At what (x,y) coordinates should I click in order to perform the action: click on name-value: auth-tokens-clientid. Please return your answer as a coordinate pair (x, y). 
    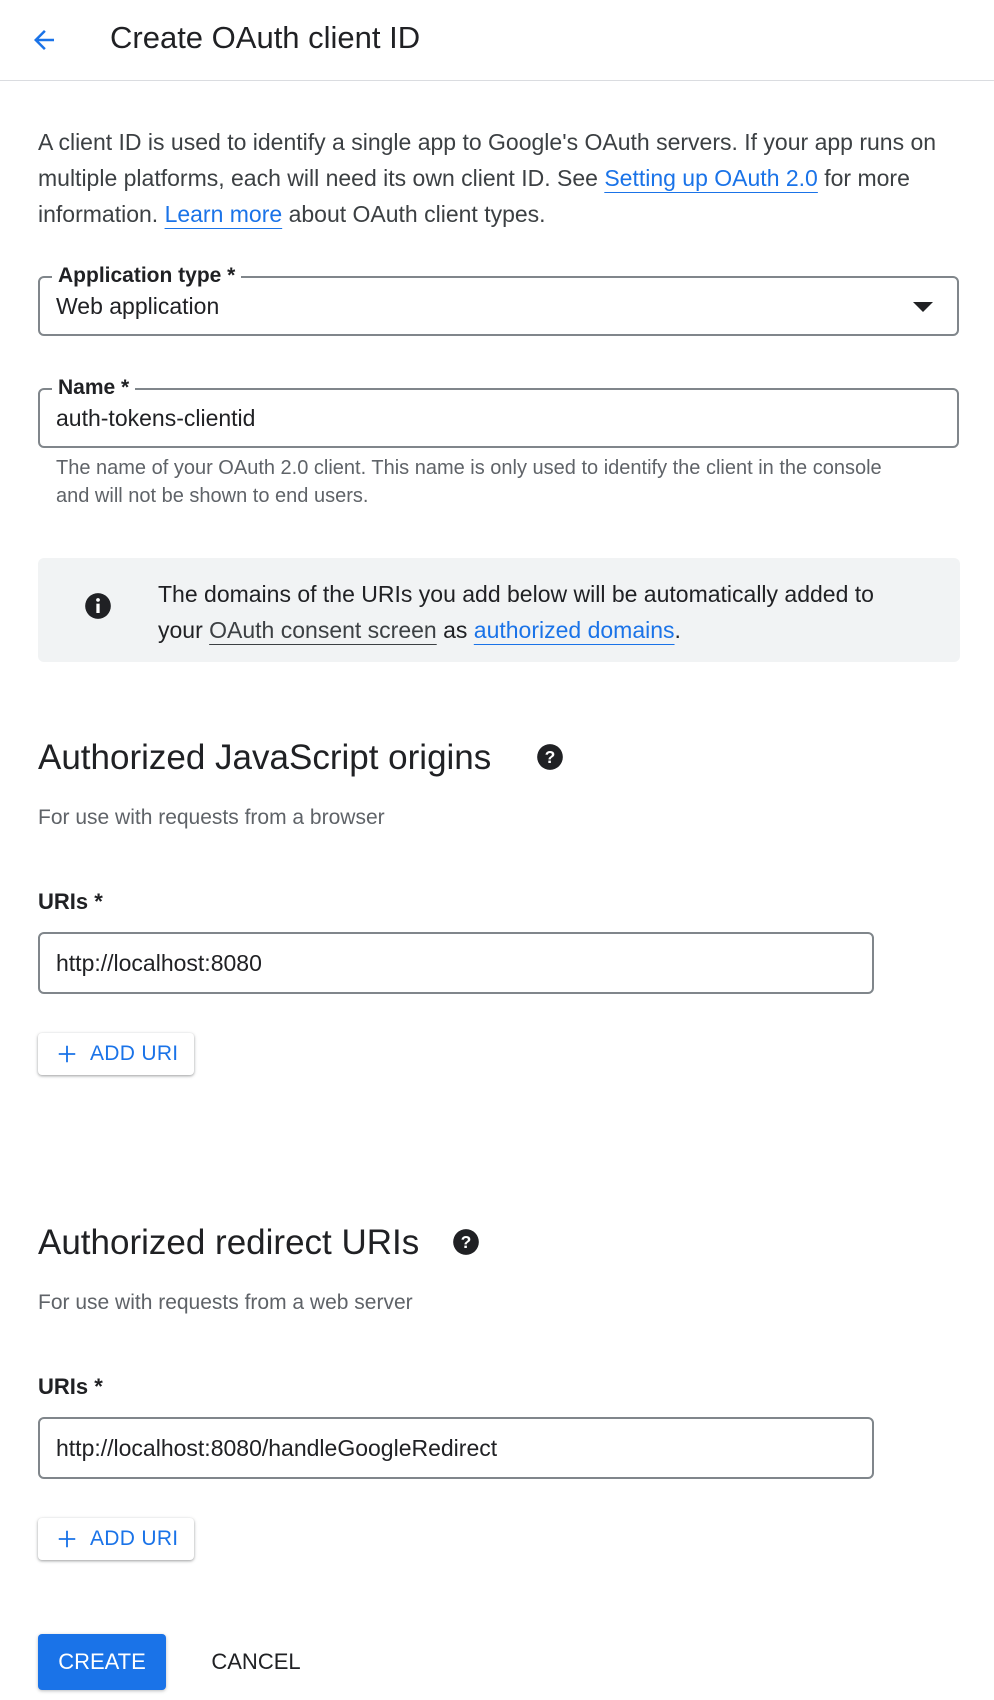
    Looking at the image, I should click on (155, 418).